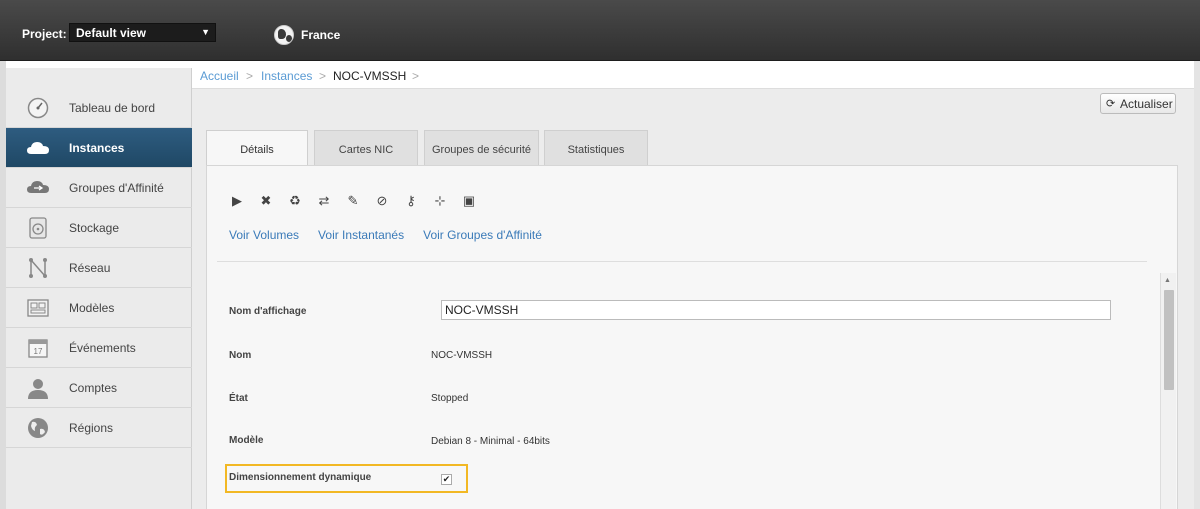 This screenshot has width=1200, height=509. What do you see at coordinates (38, 187) in the screenshot?
I see `affinity-icon` at bounding box center [38, 187].